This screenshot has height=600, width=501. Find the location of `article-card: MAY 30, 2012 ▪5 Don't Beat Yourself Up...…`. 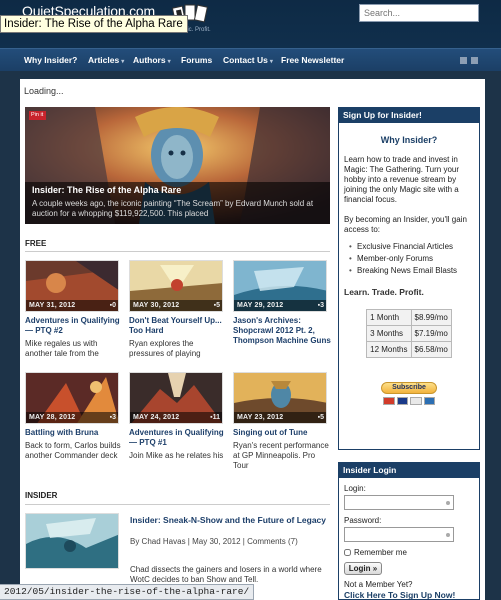

article-card: MAY 30, 2012 ▪5 Don't Beat Yourself Up...… is located at coordinates (178, 309).